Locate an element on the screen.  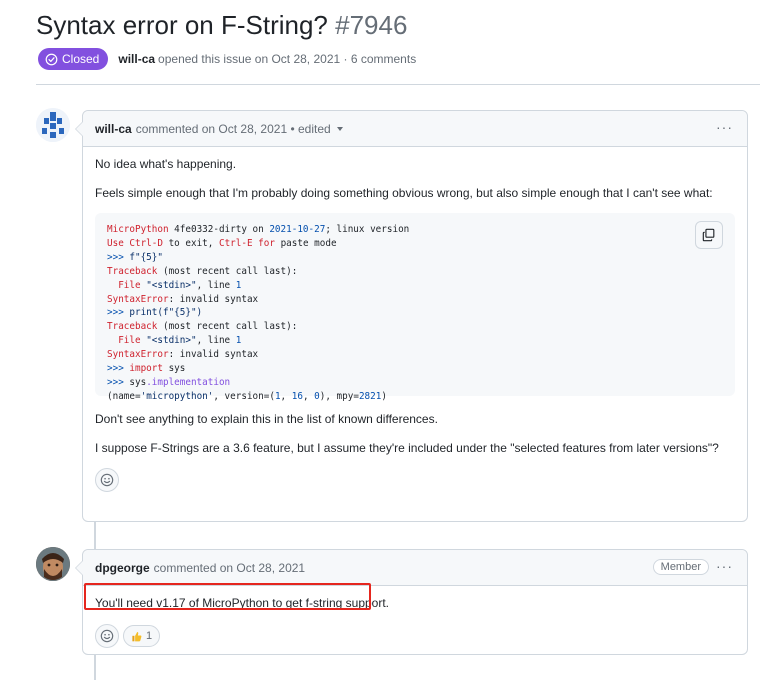
avatar-will-ca is located at coordinates (53, 125).